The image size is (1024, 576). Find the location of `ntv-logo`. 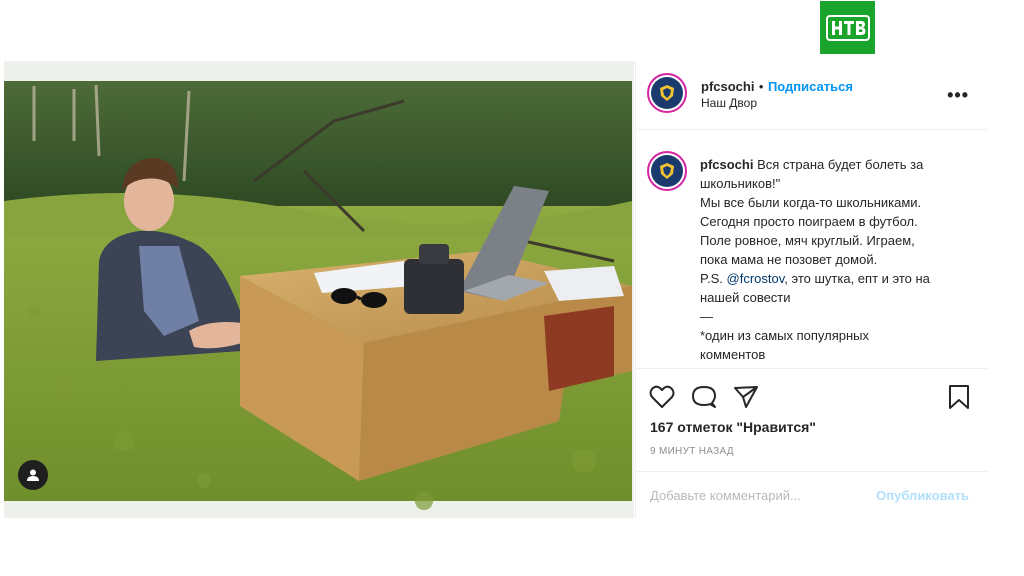

ntv-logo is located at coordinates (847, 27).